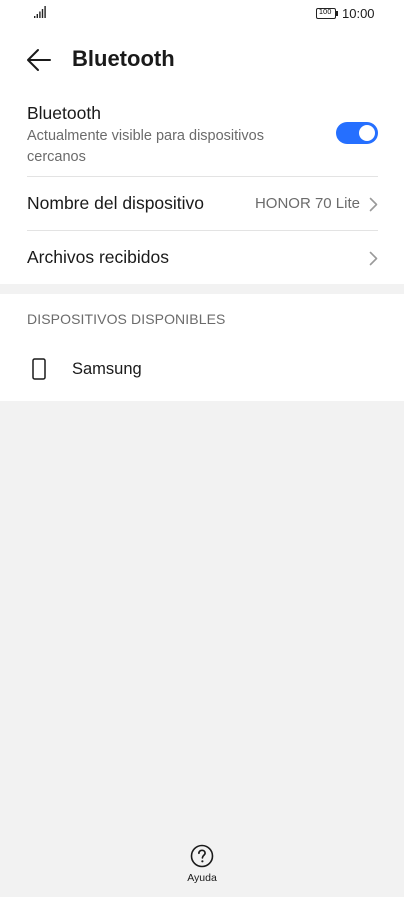  Describe the element at coordinates (202, 370) in the screenshot. I see `device-list-item: Samsung` at that location.